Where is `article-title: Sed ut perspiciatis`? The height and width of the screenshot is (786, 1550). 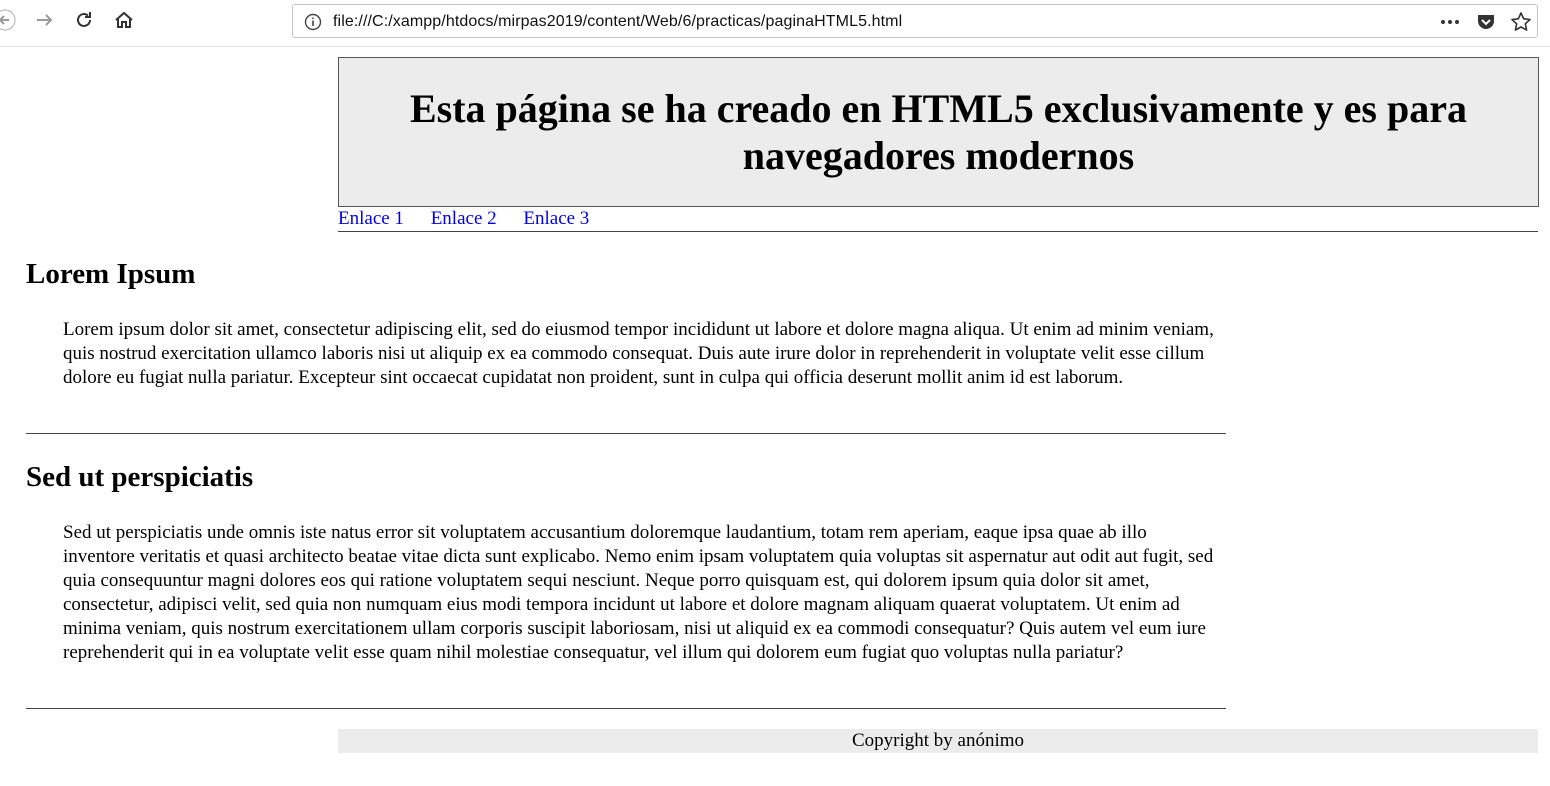 article-title: Sed ut perspiciatis is located at coordinates (140, 477).